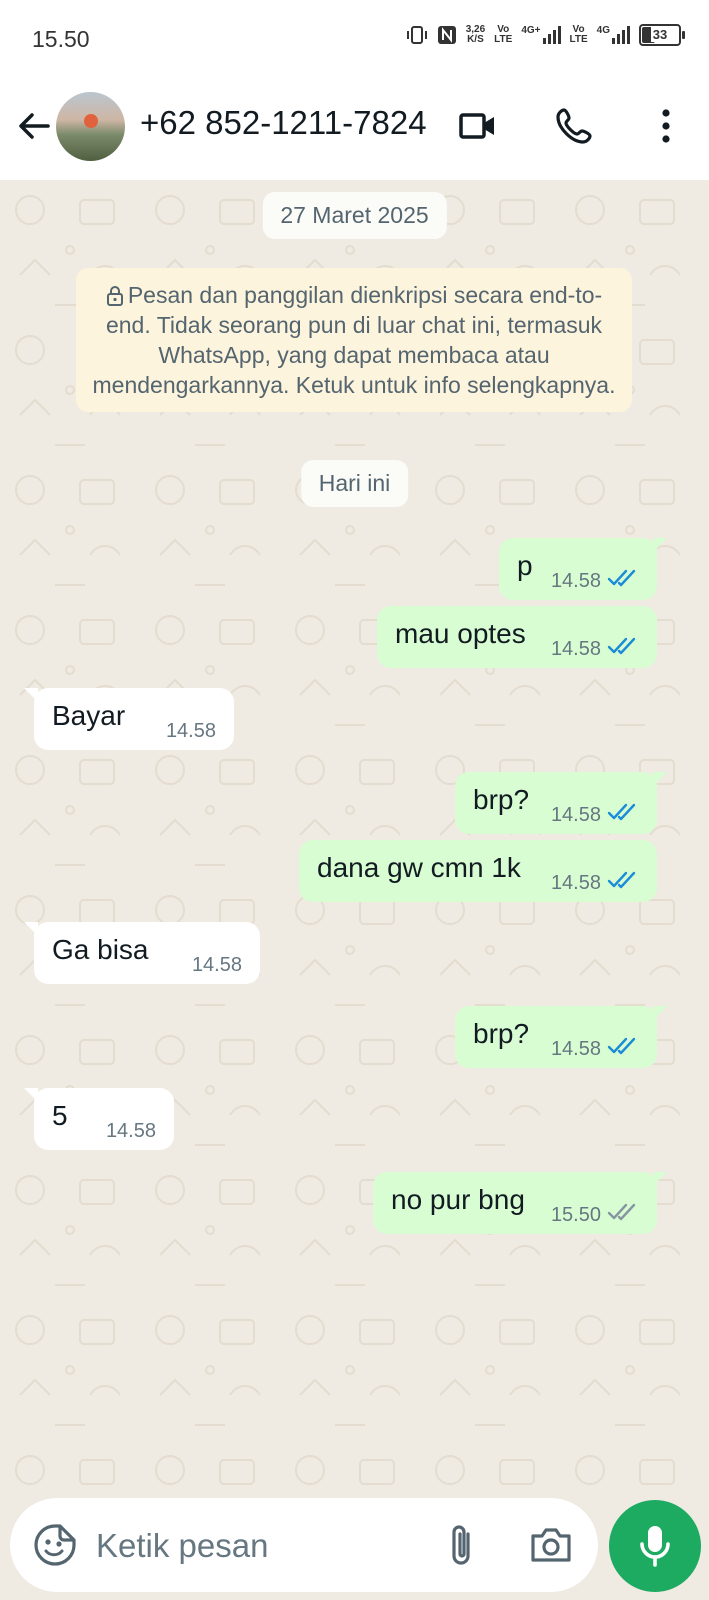 The width and height of the screenshot is (709, 1600). What do you see at coordinates (99, 1119) in the screenshot?
I see `message-bubble-incoming: 5 14.58` at bounding box center [99, 1119].